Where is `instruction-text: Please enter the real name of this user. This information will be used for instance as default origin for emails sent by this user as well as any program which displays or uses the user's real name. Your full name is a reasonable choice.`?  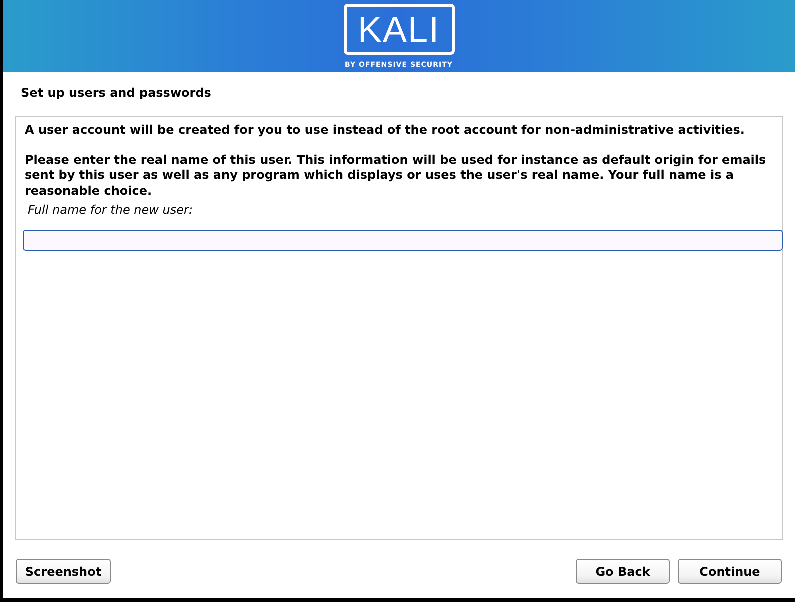
instruction-text: Please enter the real name of this user. This information will be used for instance as default origin for emails sent by this user as well as any program which displays or uses the user's real name. Your full name is a reasonable choice. is located at coordinates (396, 175).